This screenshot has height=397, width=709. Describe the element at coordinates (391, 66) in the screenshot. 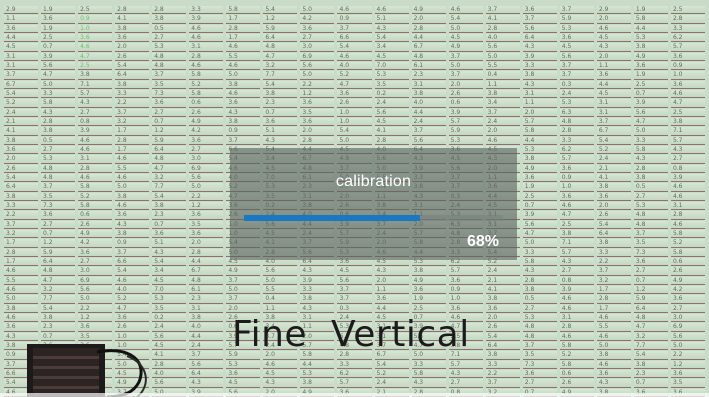

I see `grid-cell: 7.0` at that location.